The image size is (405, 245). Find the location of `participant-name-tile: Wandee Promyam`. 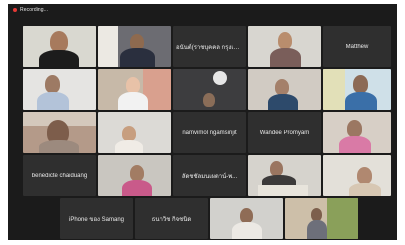

participant-name-tile: Wandee Promyam is located at coordinates (284, 132).